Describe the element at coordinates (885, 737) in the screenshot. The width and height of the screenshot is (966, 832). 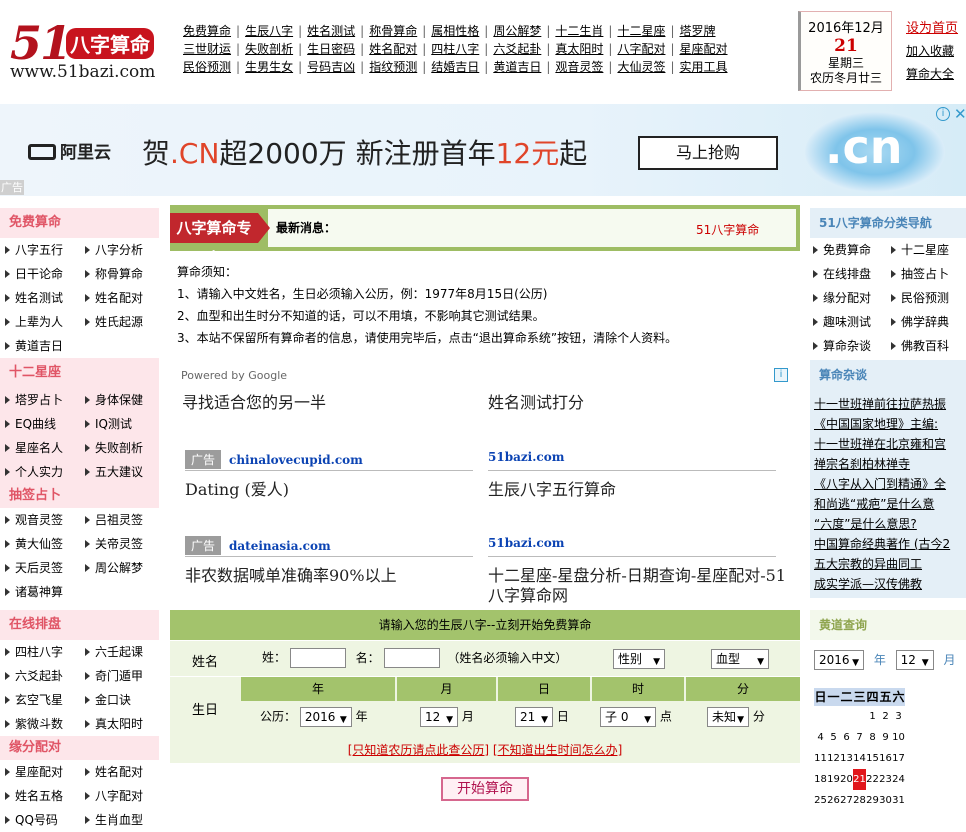
I see `calendar-day: 9` at that location.